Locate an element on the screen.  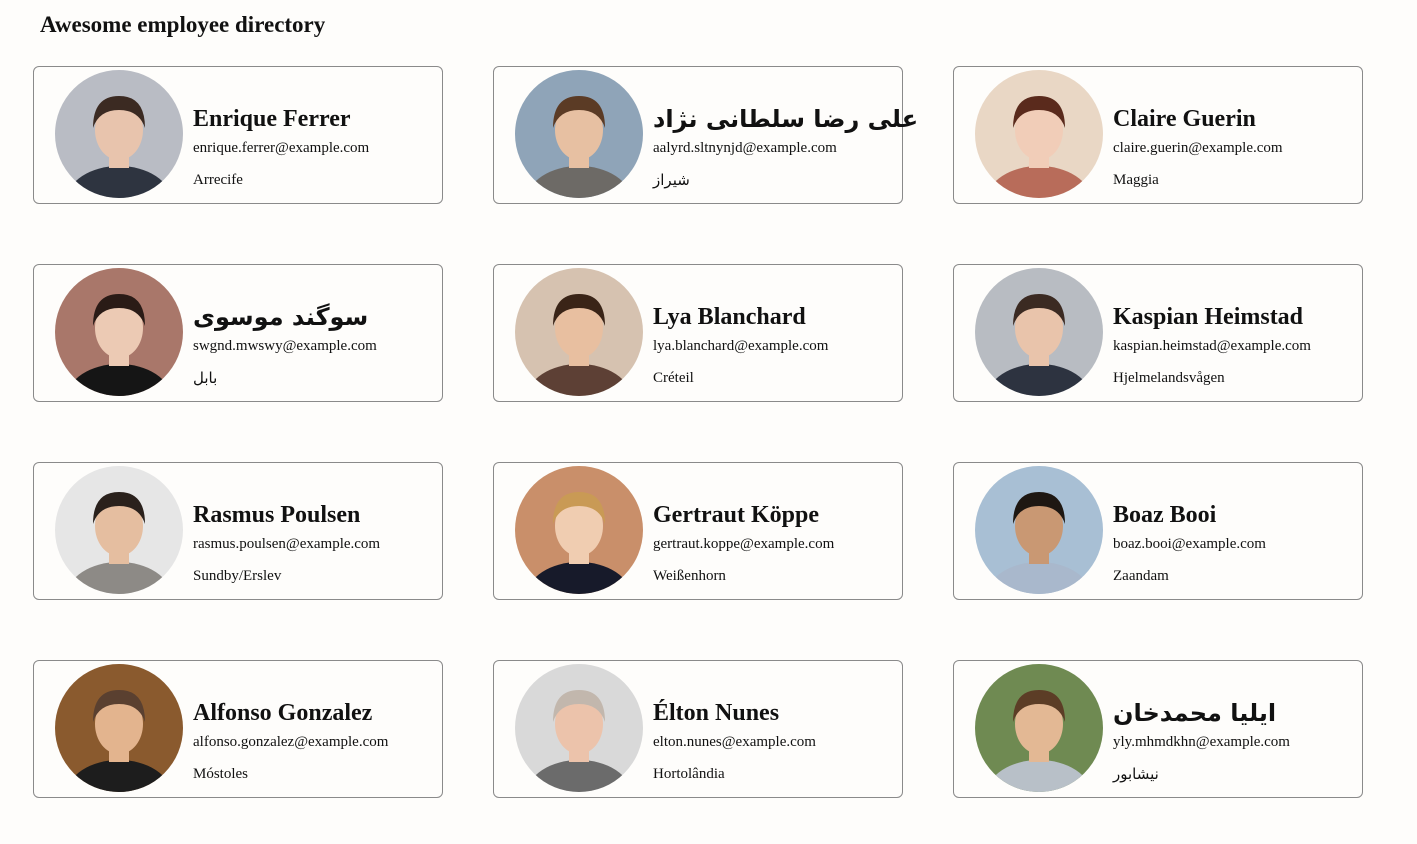
employee-city: Hjelmelandsvågen is located at coordinates (1169, 378).